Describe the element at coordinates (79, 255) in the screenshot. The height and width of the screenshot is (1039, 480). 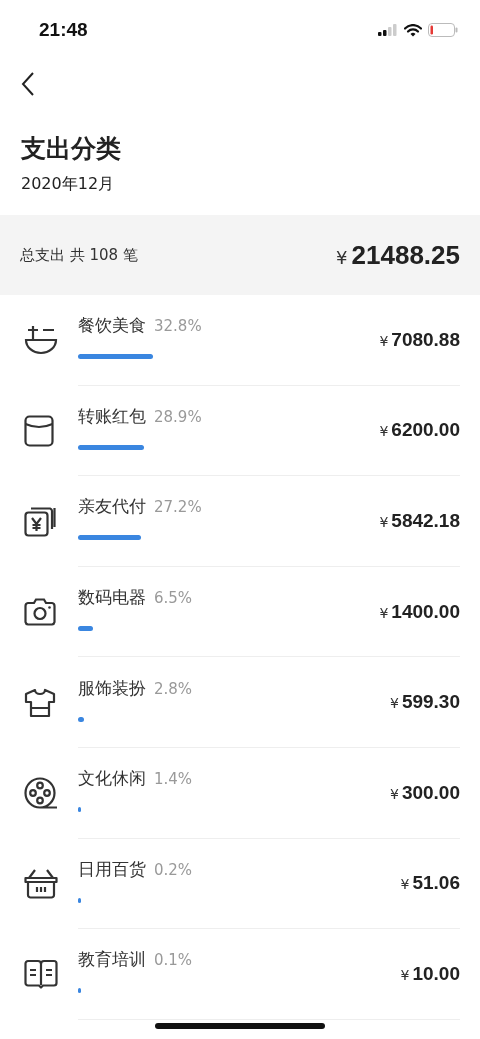
I see `summary-label: 总支出 共 108 笔` at that location.